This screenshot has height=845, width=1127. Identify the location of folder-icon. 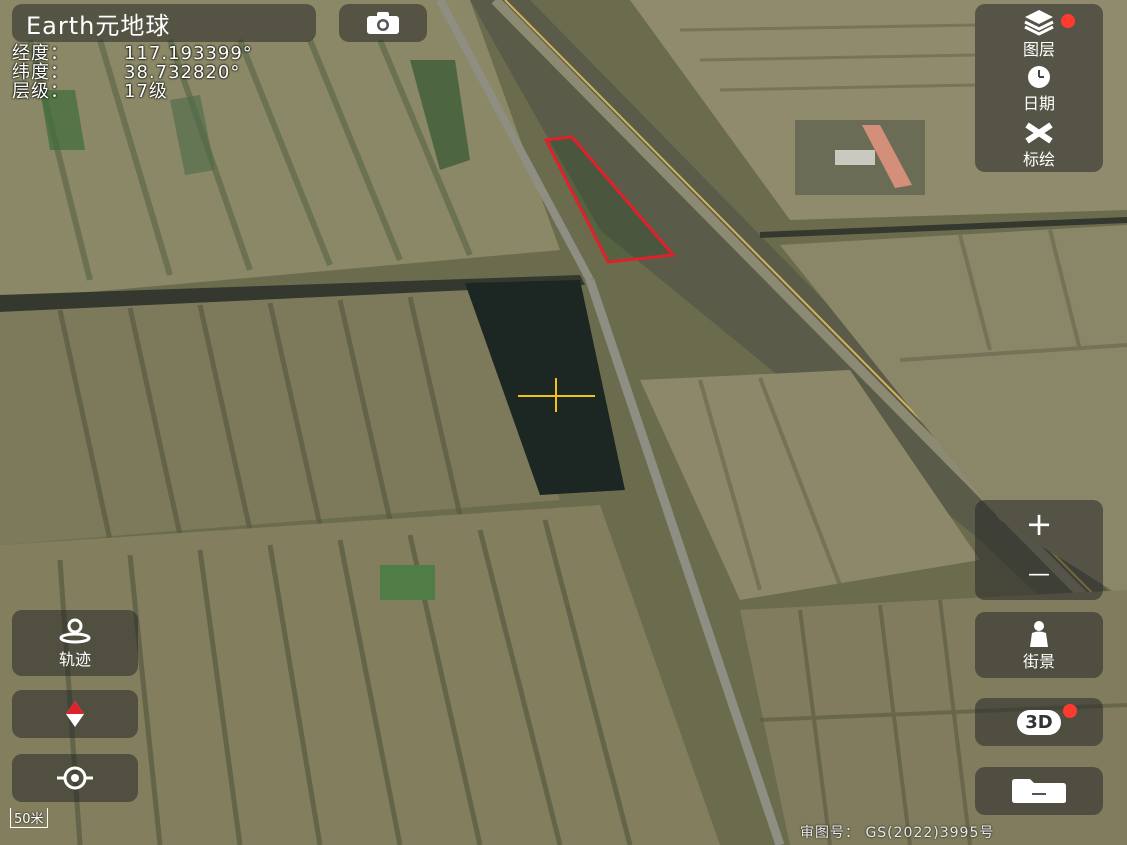
(1039, 791).